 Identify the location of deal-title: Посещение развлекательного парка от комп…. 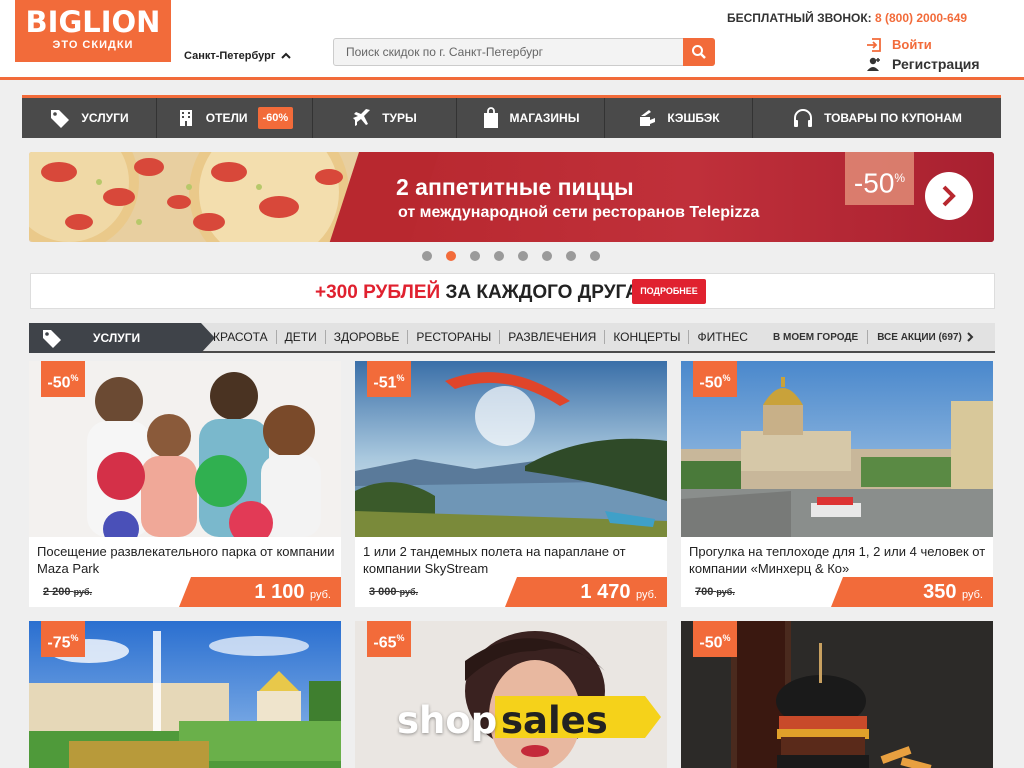
(186, 560).